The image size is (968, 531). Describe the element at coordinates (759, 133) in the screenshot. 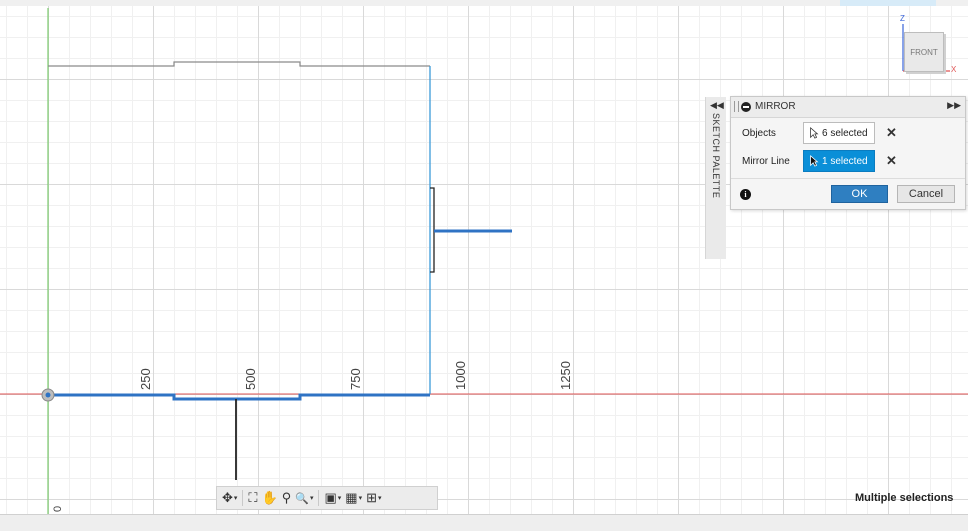

I see `objects-label: Objects` at that location.